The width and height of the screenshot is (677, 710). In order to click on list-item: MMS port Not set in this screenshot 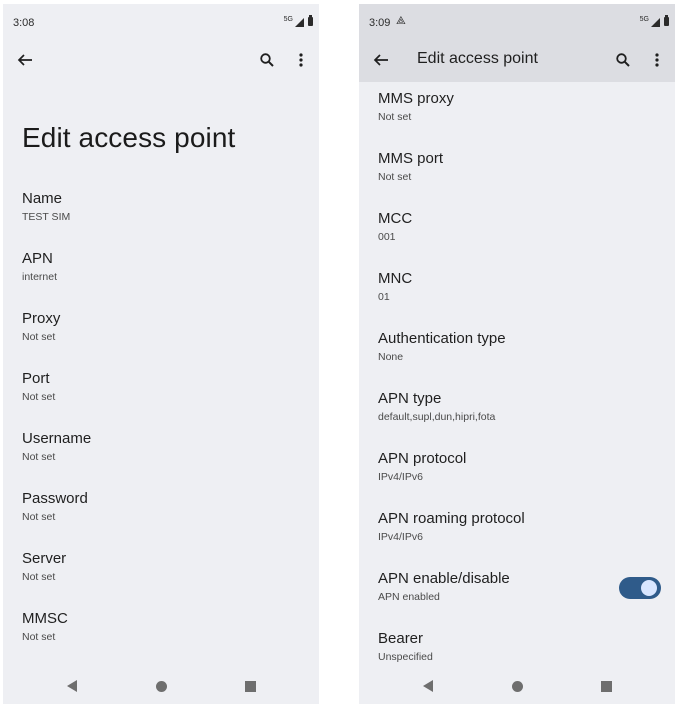, I will do `click(517, 178)`.